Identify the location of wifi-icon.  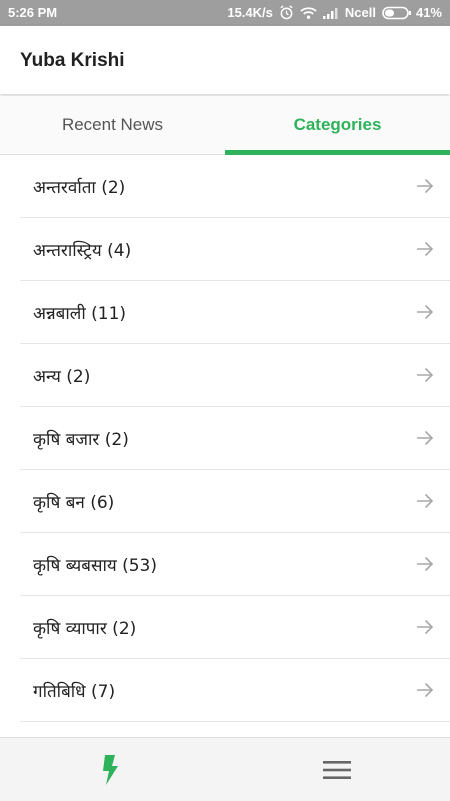
(308, 13).